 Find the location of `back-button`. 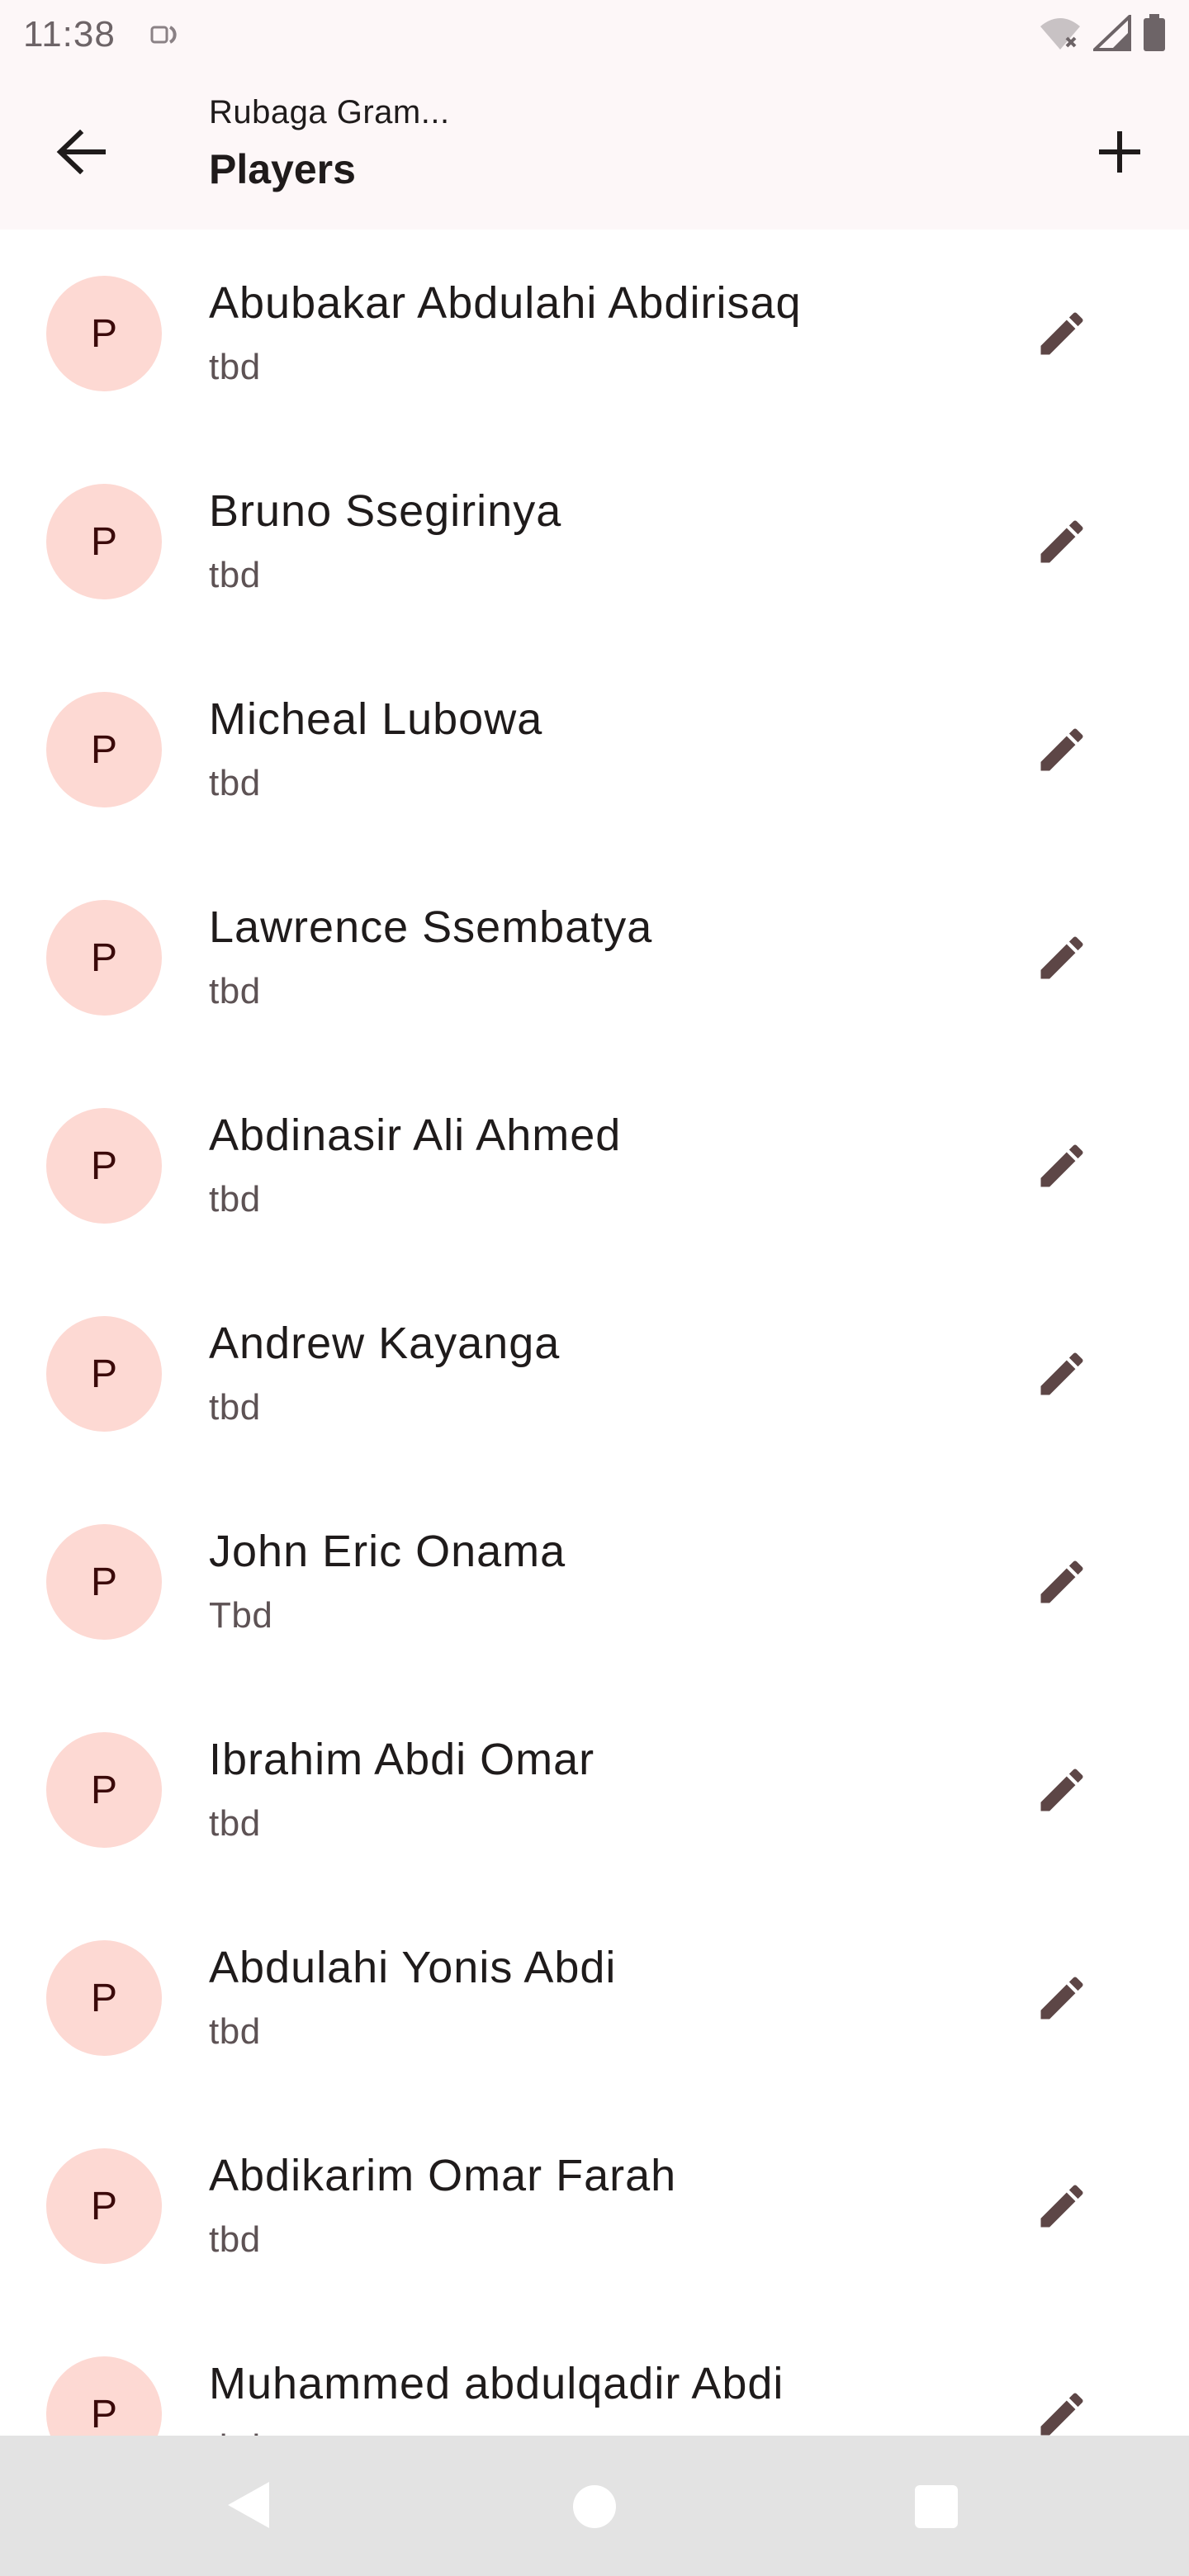

back-button is located at coordinates (81, 152).